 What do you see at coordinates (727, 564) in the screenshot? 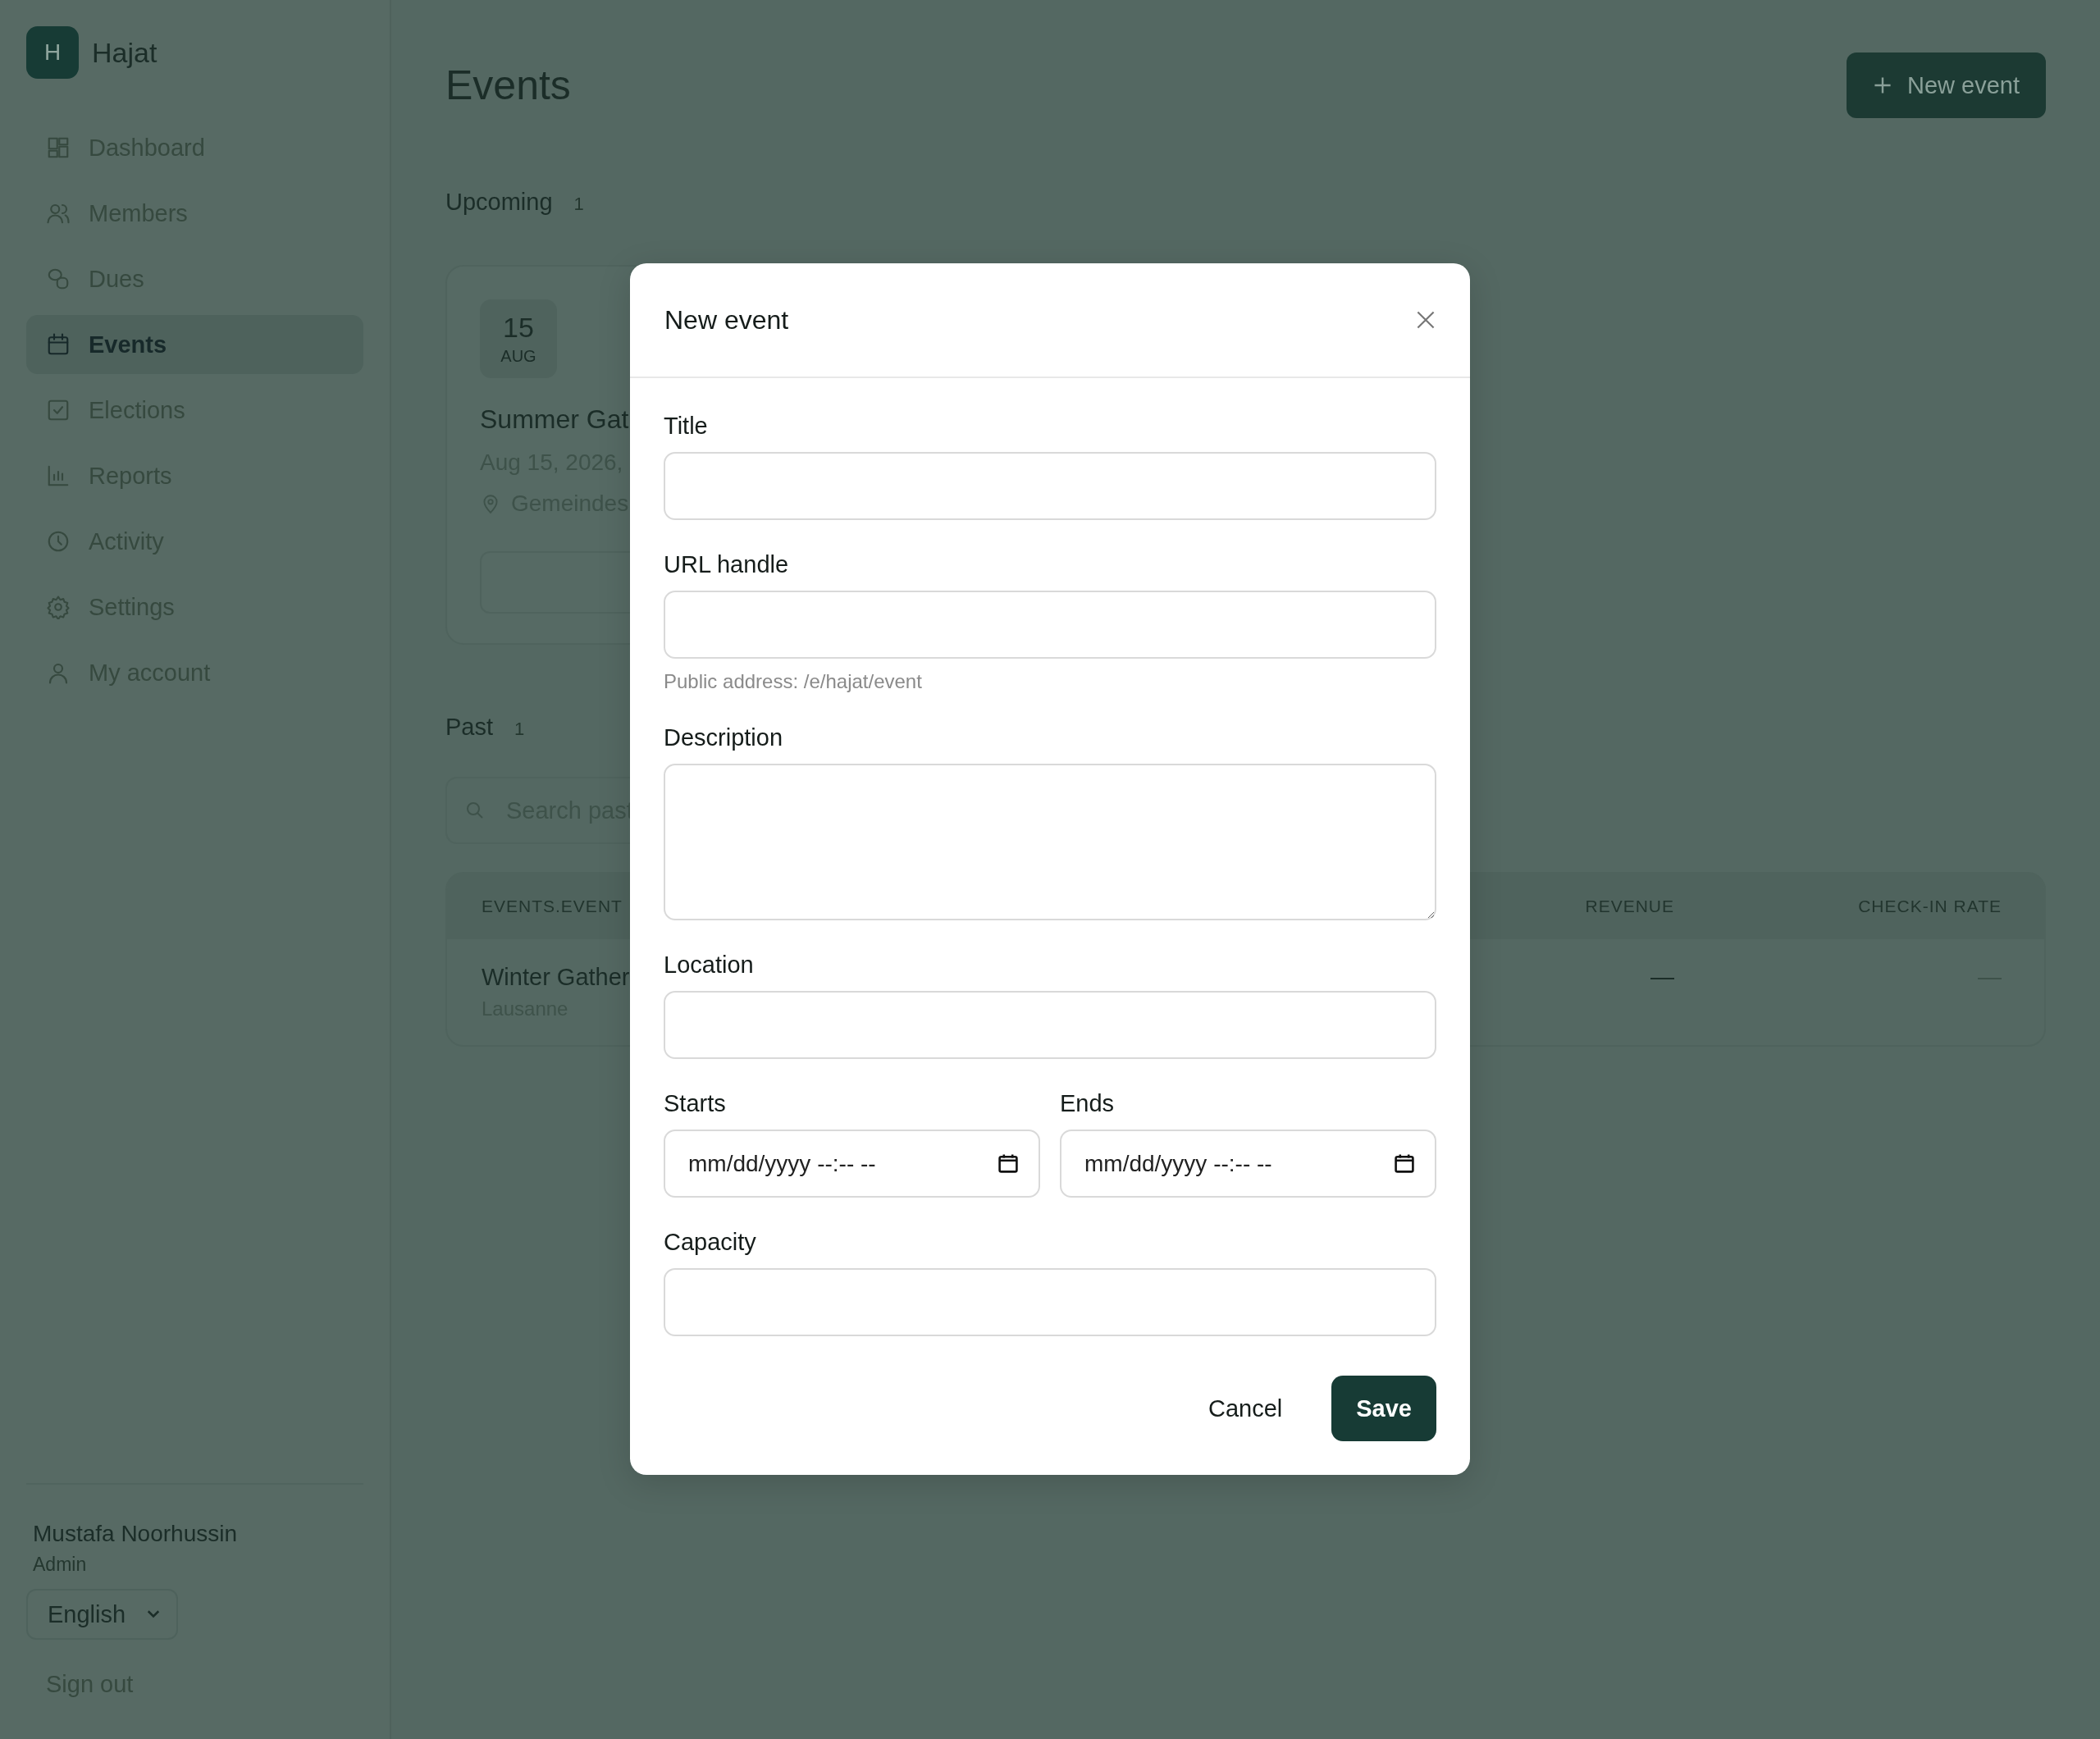
I see `field-label: URL handle` at bounding box center [727, 564].